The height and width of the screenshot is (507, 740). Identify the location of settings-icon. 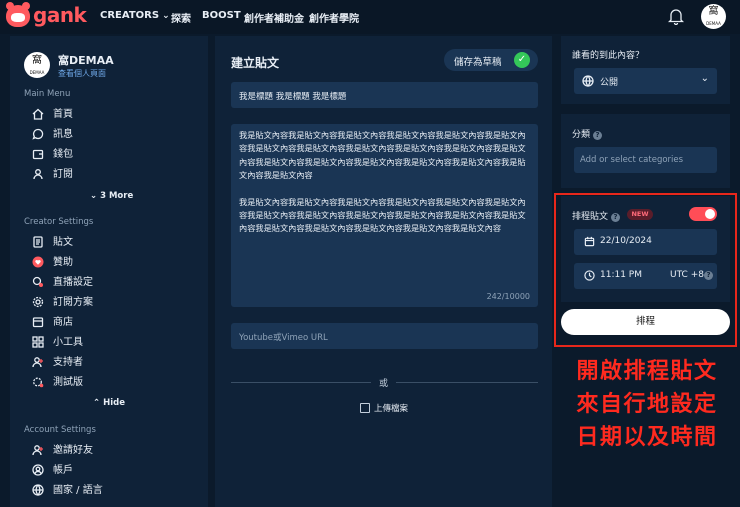
(38, 302).